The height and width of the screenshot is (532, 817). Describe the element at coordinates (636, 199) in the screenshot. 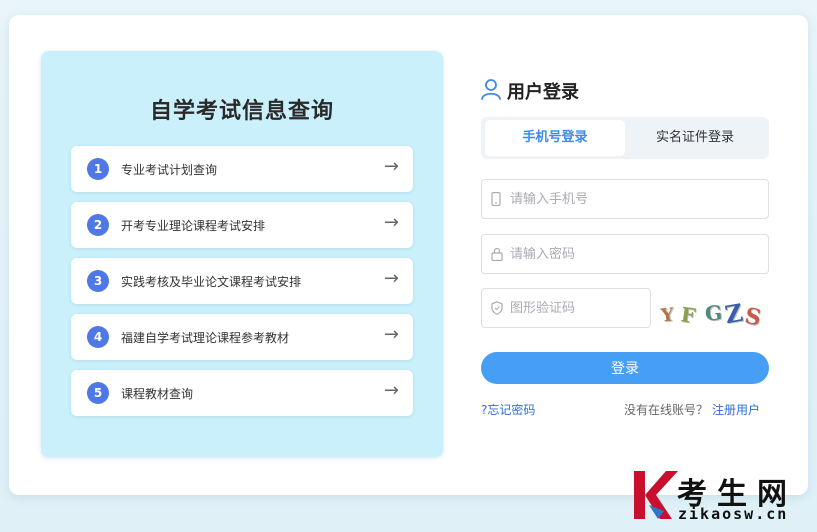

I see `phone-input` at that location.